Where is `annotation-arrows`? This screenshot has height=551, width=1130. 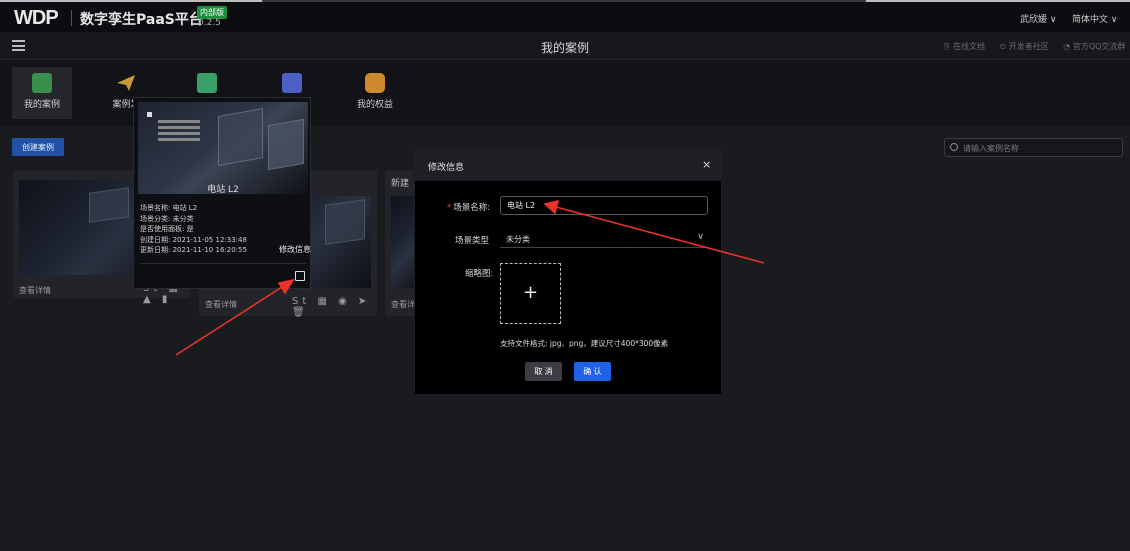
annotation-arrows is located at coordinates (470, 277).